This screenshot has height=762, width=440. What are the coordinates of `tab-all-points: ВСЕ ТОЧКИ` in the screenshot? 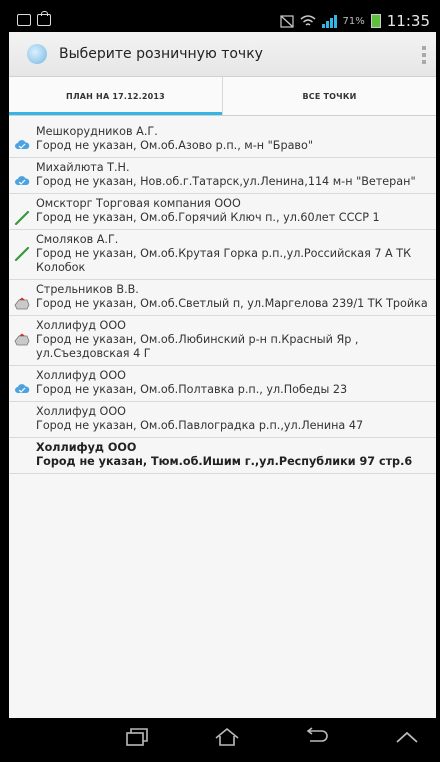 It's located at (329, 96).